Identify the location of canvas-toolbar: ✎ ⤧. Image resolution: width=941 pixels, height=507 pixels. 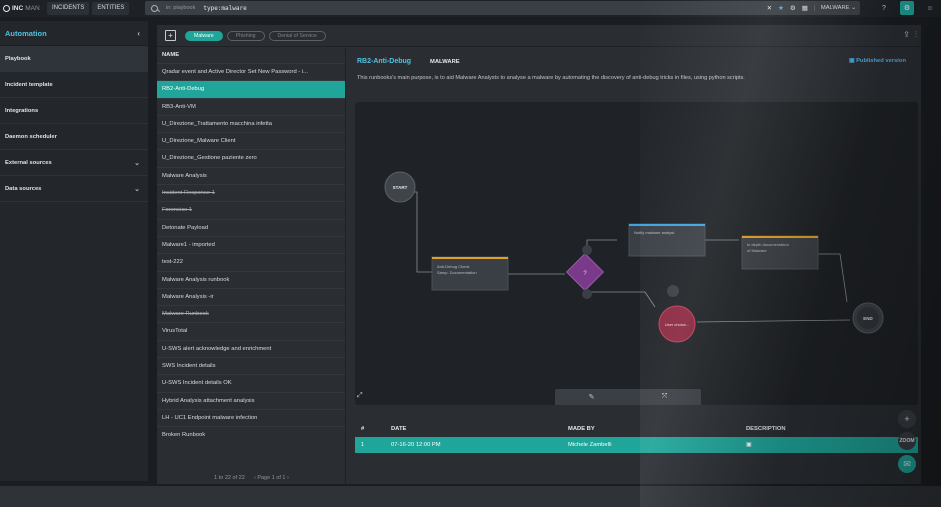
(628, 397).